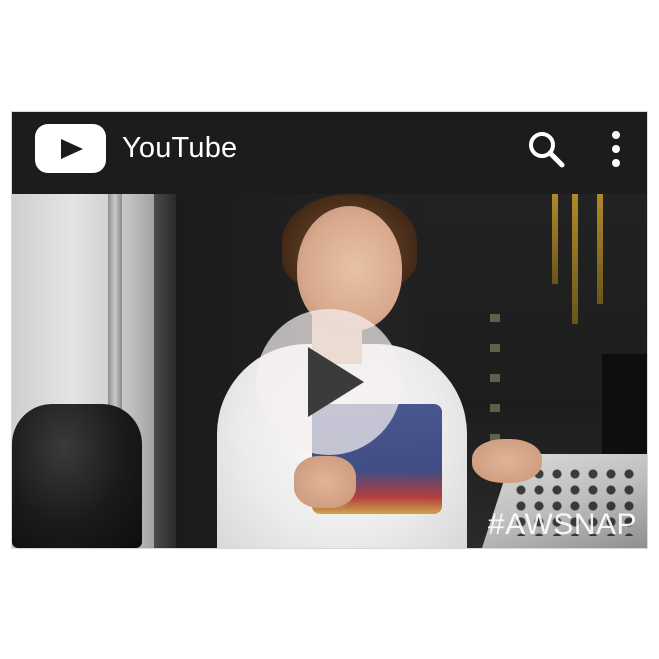 Image resolution: width=659 pixels, height=659 pixels. I want to click on app-title: YouTube, so click(180, 148).